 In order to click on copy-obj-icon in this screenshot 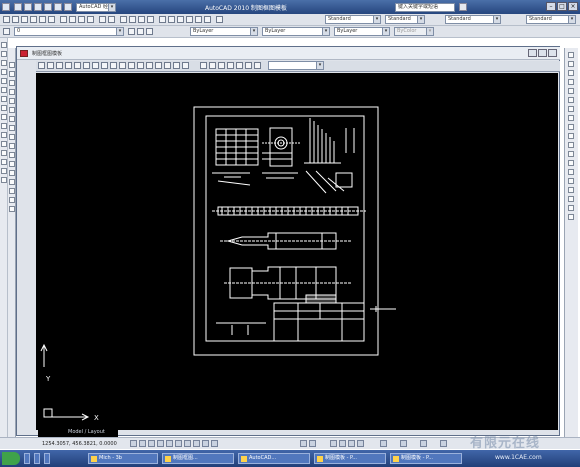, I will do `click(4, 54)`.